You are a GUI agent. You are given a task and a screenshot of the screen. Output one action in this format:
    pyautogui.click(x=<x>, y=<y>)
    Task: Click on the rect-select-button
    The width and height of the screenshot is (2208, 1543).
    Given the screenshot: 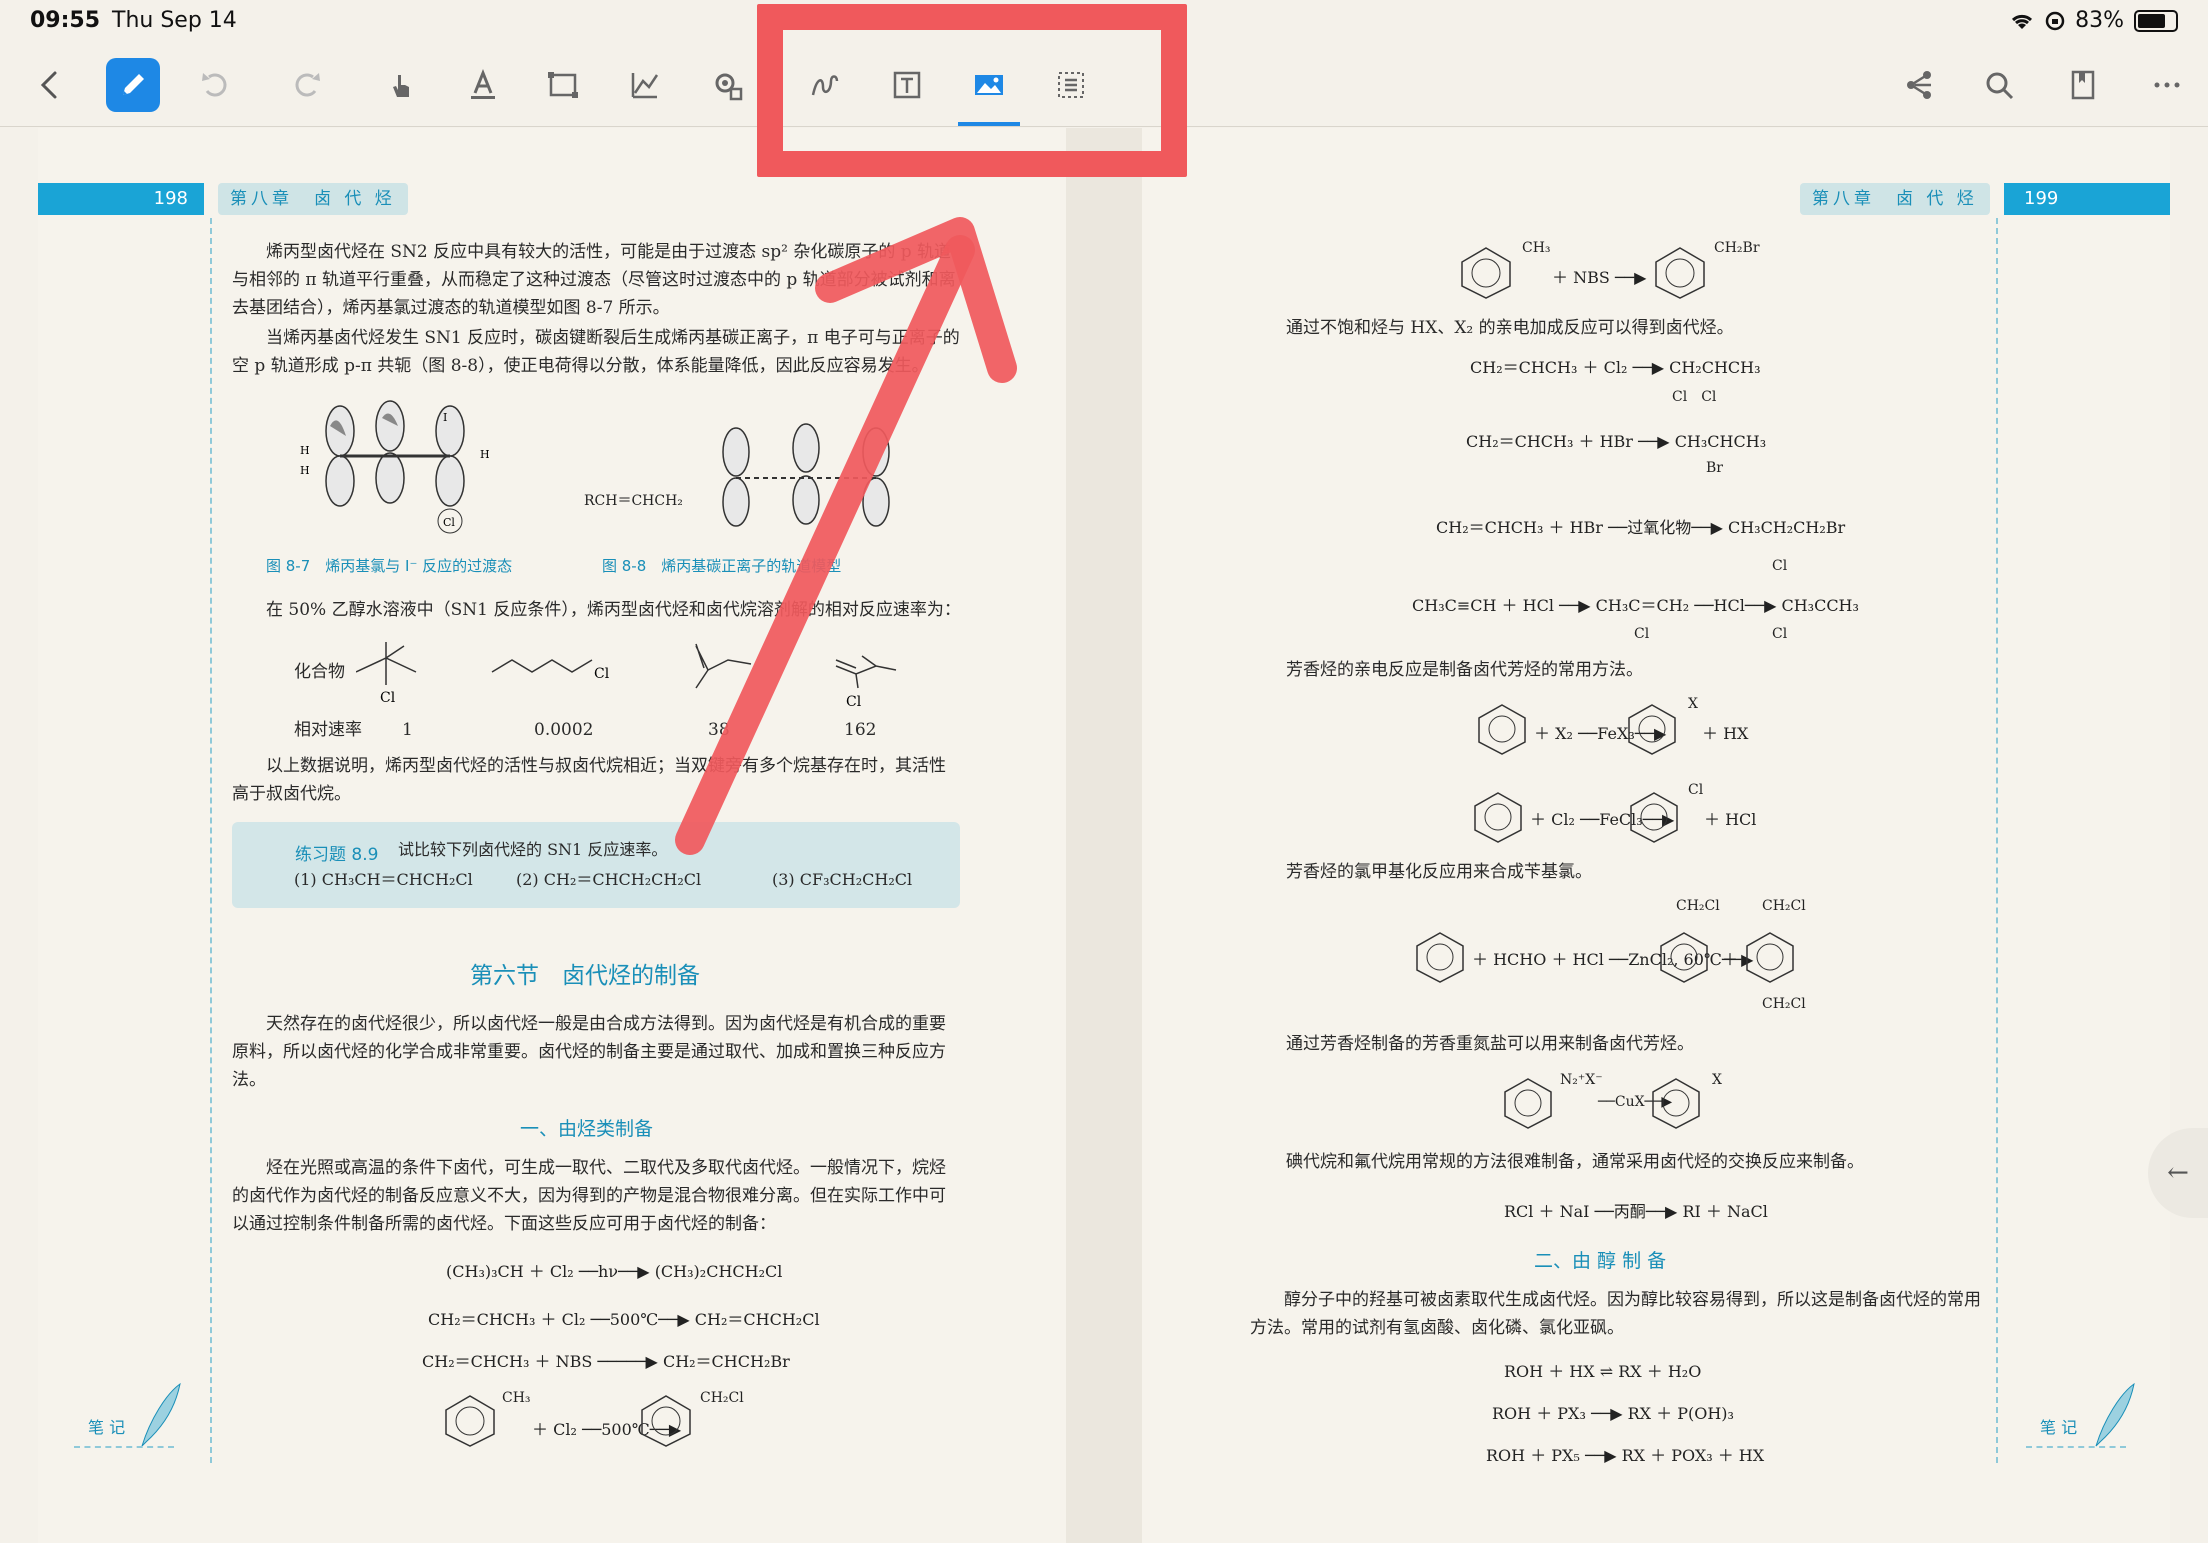 What is the action you would take?
    pyautogui.click(x=563, y=85)
    